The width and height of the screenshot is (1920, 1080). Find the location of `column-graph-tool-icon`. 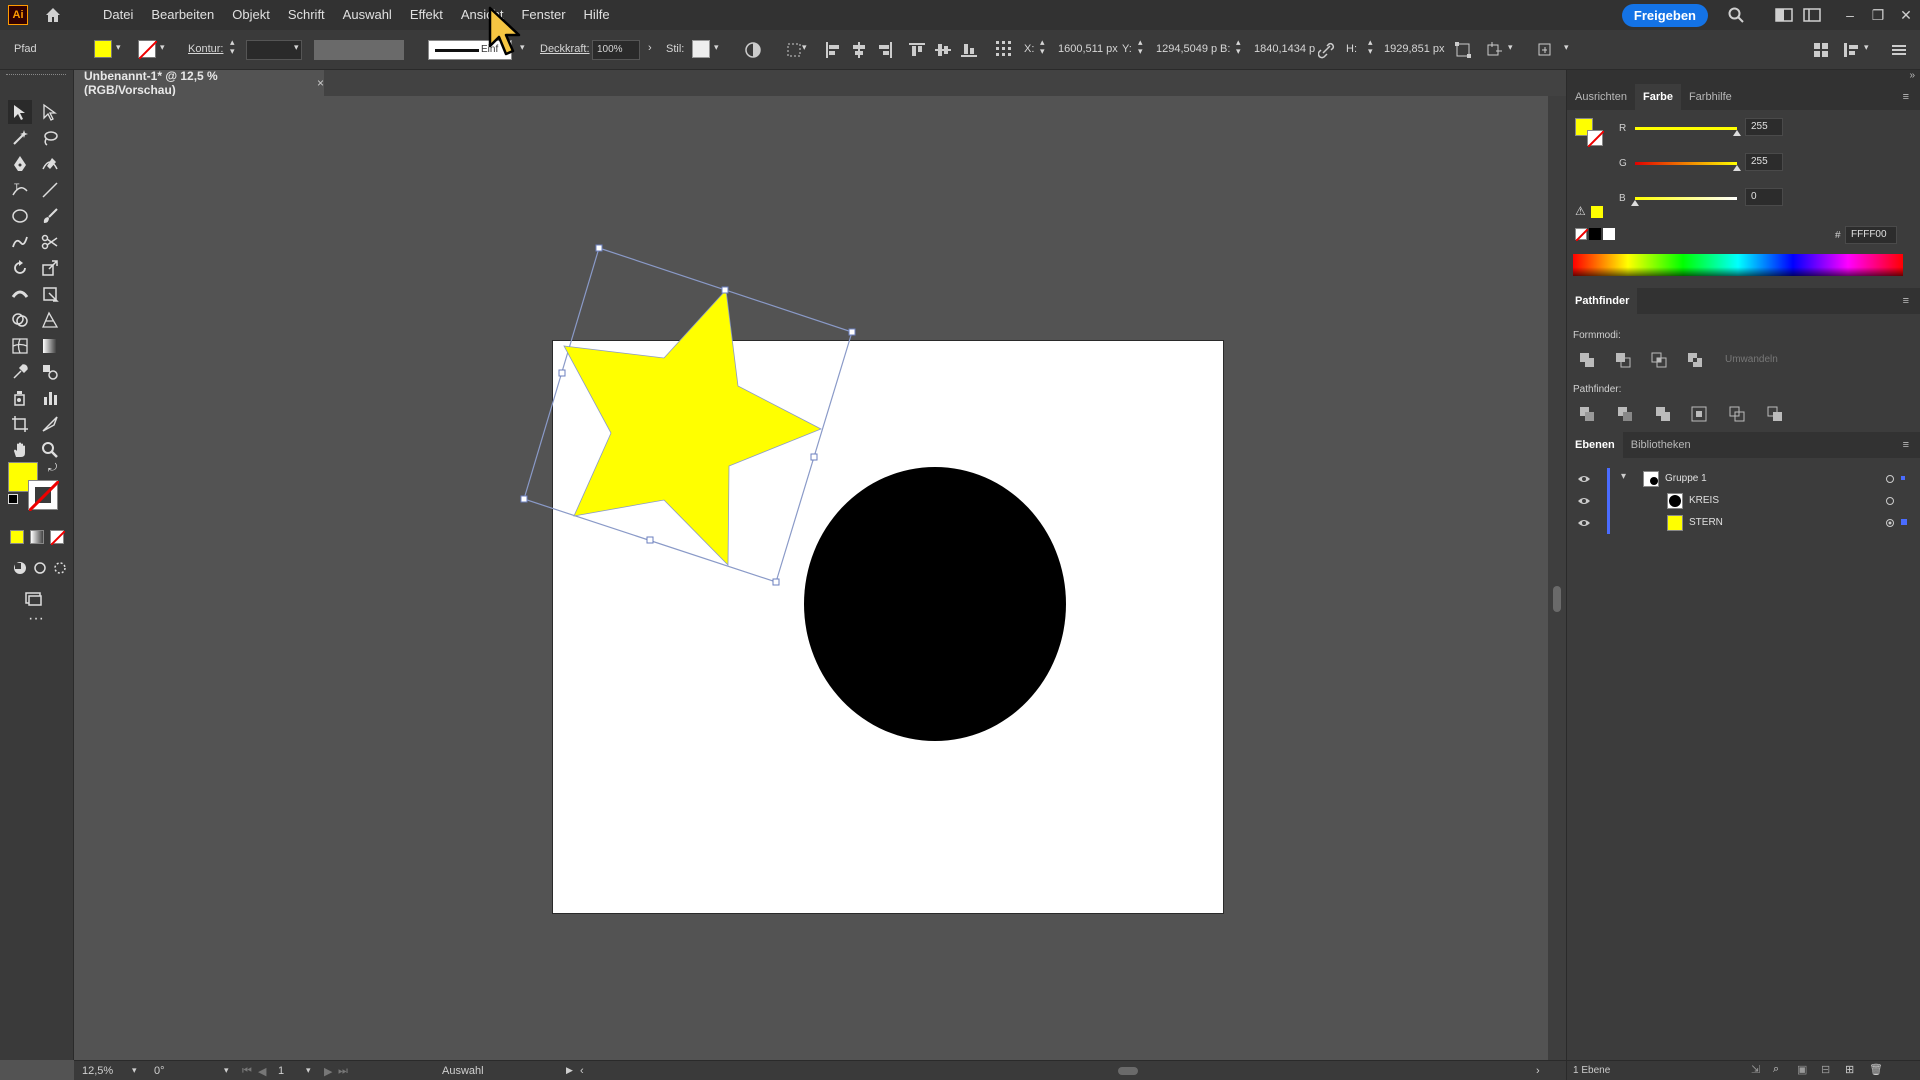

column-graph-tool-icon is located at coordinates (50, 398).